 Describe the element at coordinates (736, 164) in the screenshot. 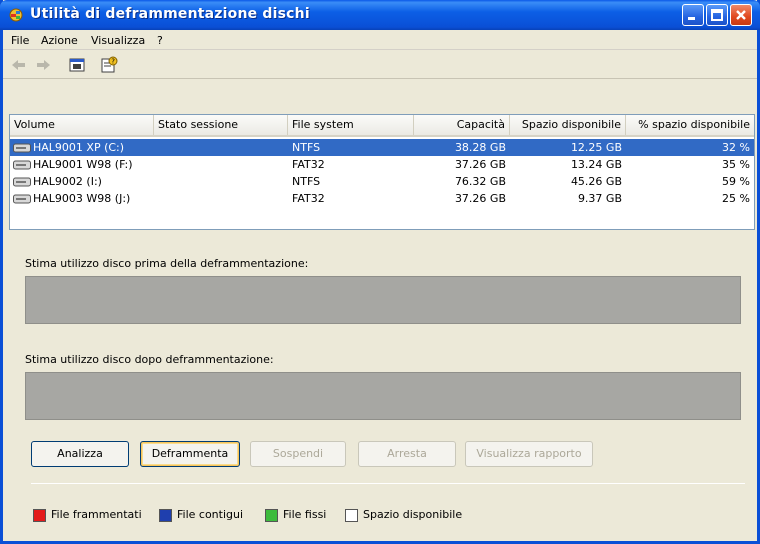

I see `free-percent: 35 %` at that location.